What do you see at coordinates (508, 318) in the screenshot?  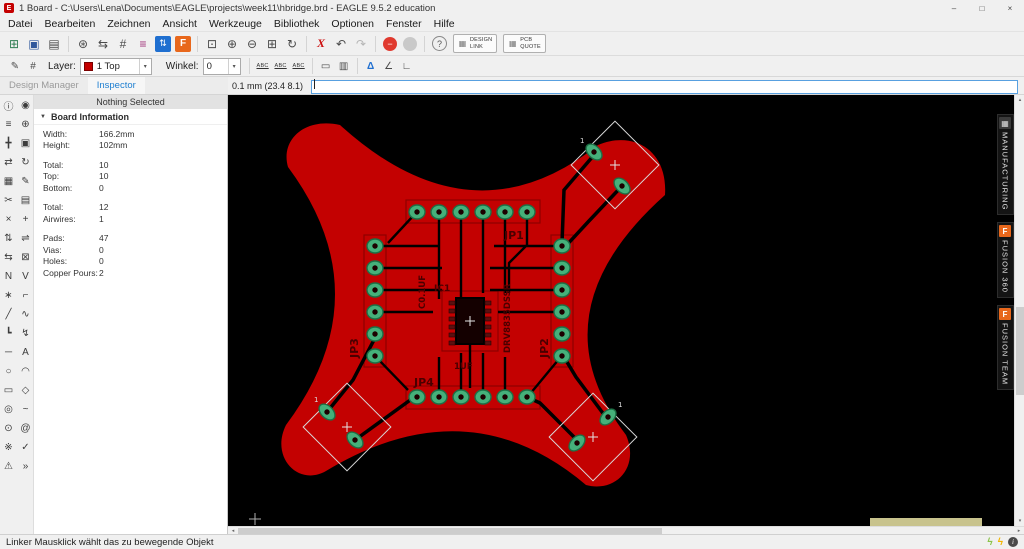 I see `silk-label-ic-value: DRV8835DSSR` at bounding box center [508, 318].